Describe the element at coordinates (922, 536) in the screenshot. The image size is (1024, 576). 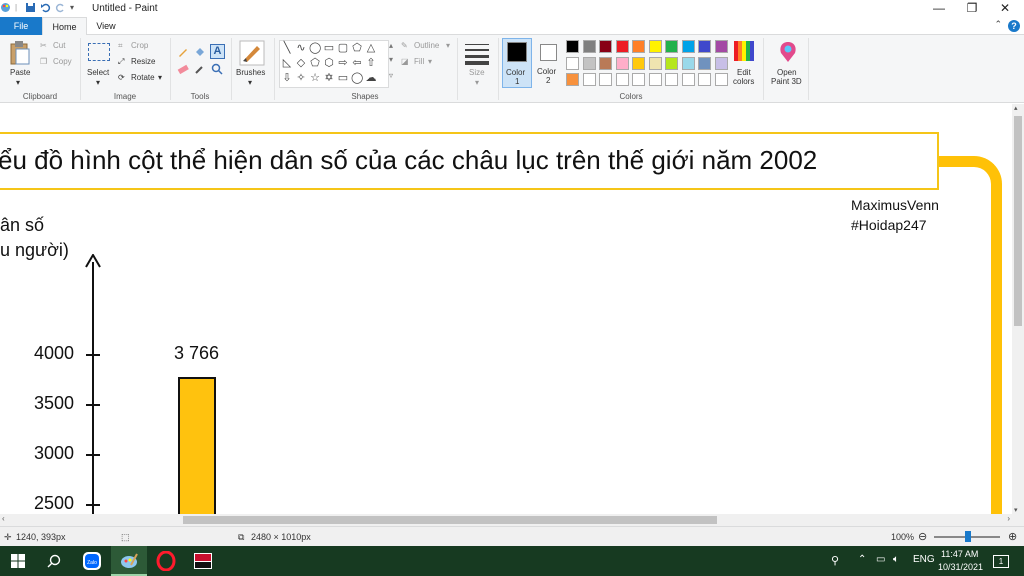
I see `zoom-out-button: ⊖` at that location.